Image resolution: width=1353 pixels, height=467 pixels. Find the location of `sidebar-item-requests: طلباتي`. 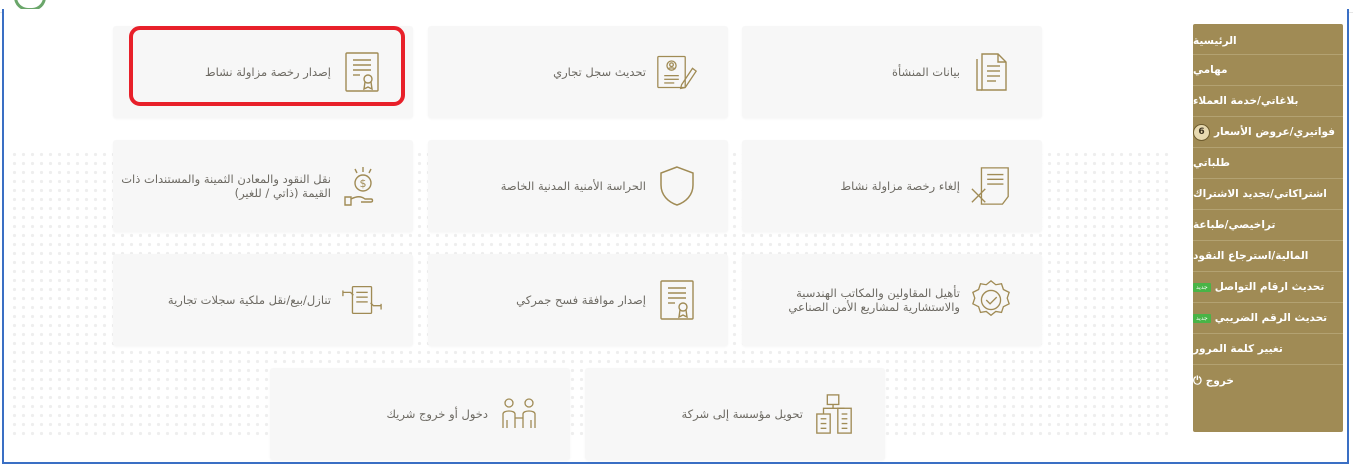

sidebar-item-requests: طلباتي is located at coordinates (1268, 163).